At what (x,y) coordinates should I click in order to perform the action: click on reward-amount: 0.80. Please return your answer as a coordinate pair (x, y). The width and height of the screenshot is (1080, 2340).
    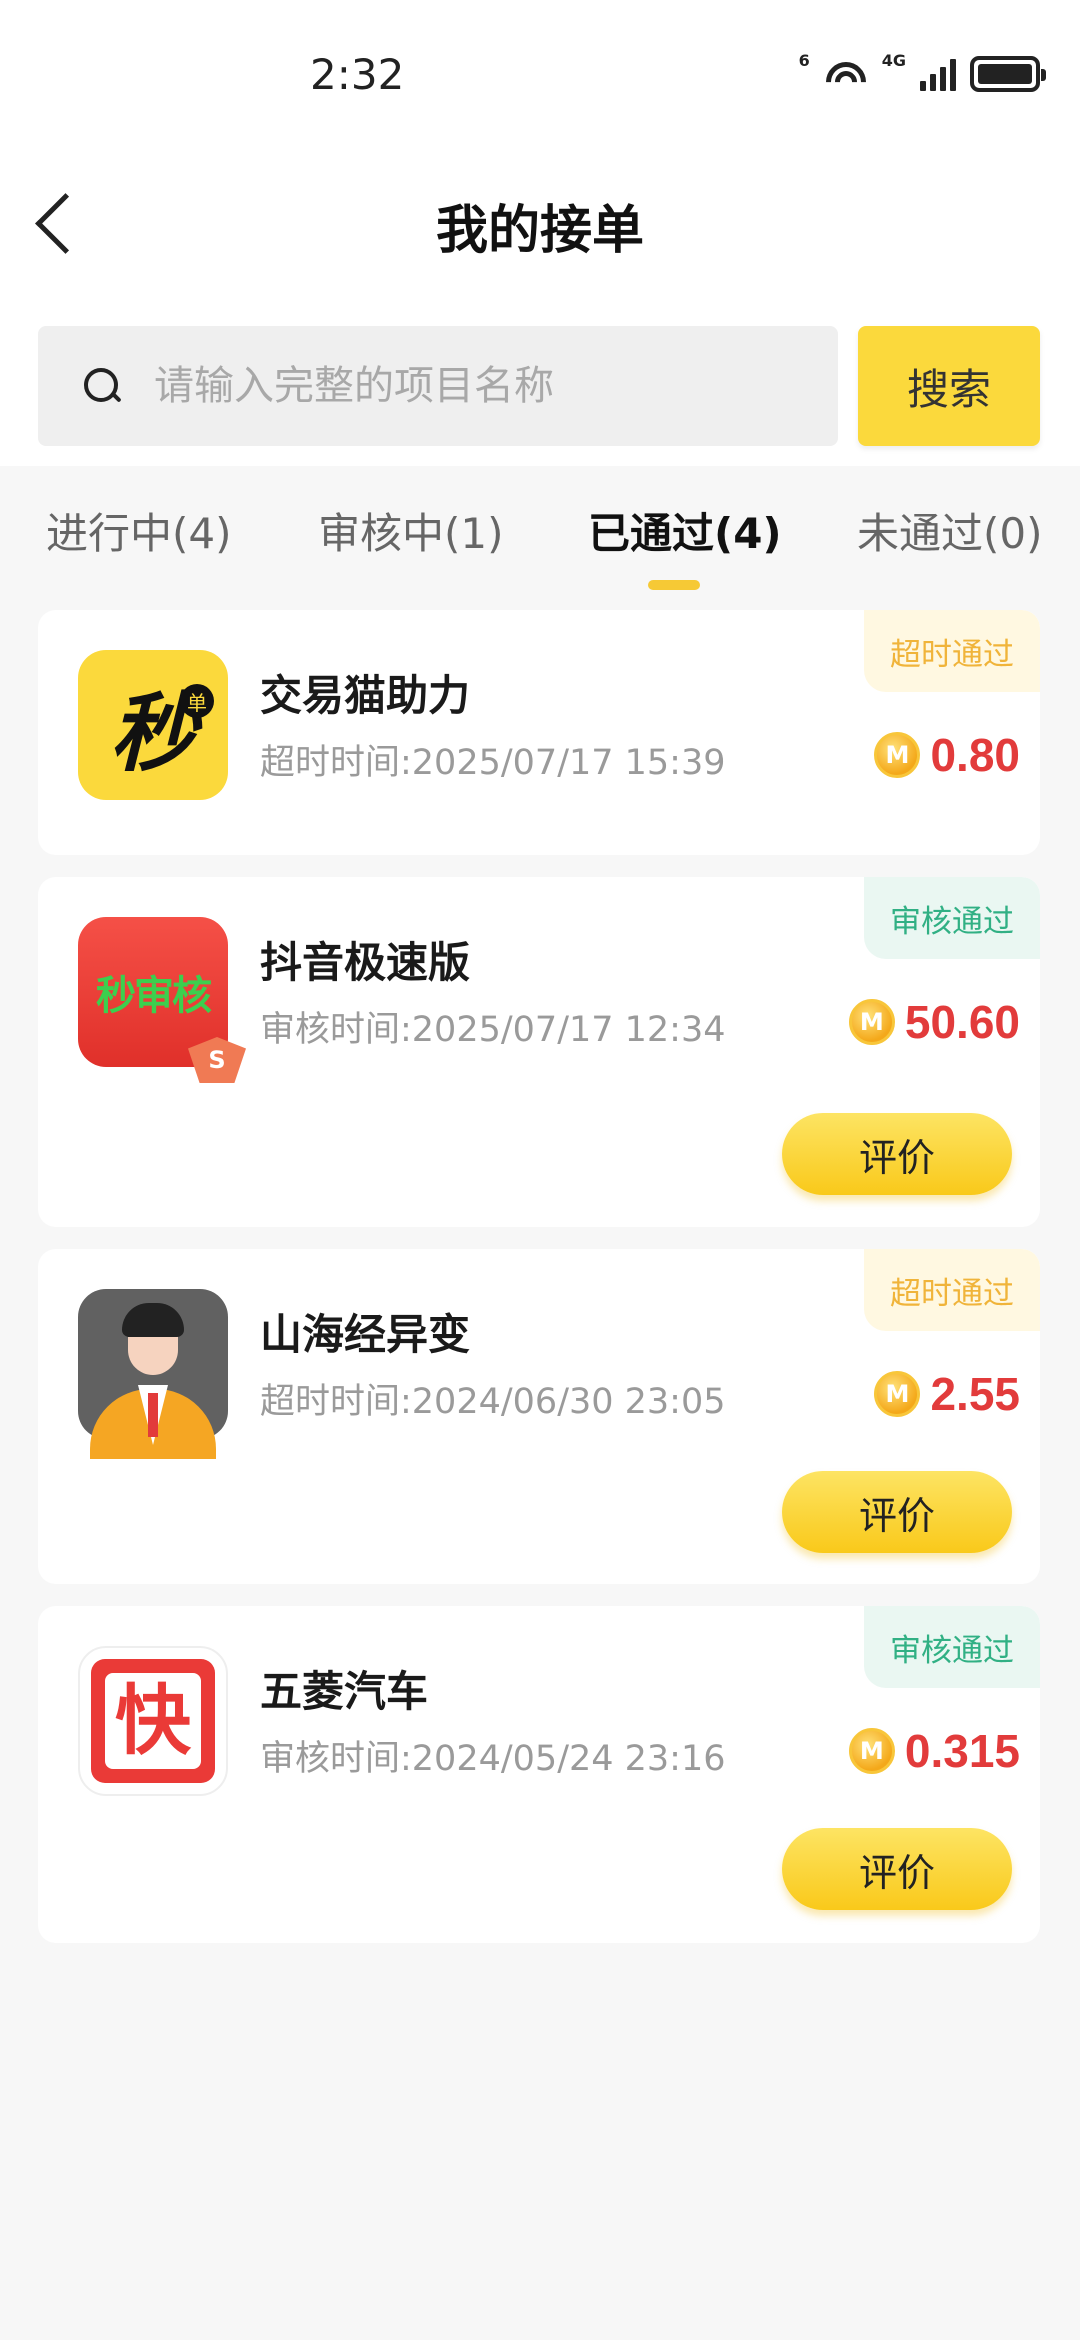
    Looking at the image, I should click on (975, 755).